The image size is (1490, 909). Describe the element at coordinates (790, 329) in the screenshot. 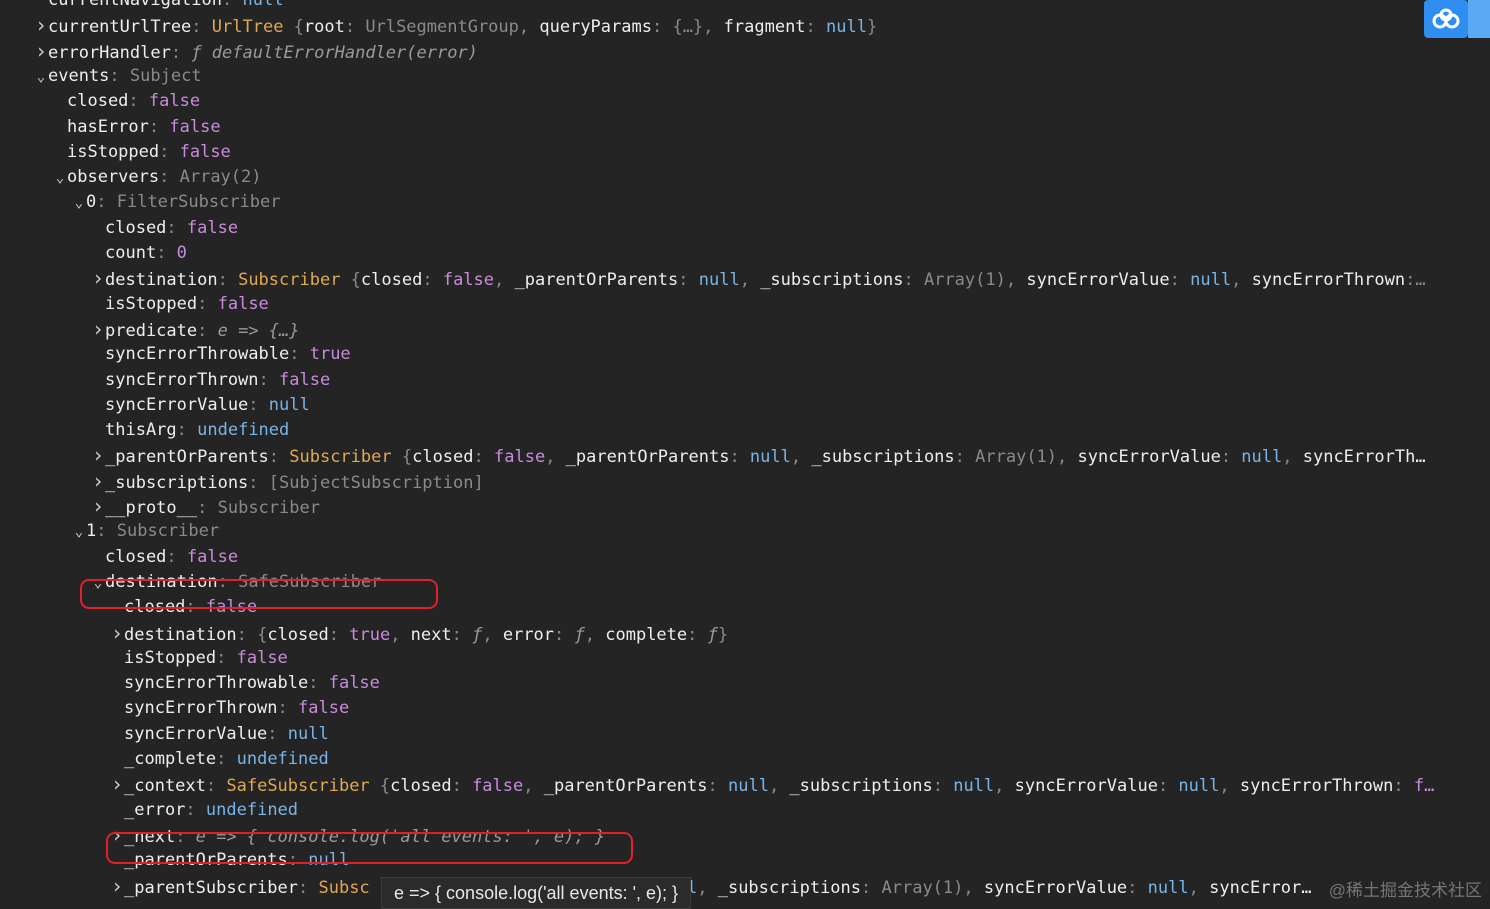

I see `tree-row: ›predicate: e => {…}` at that location.